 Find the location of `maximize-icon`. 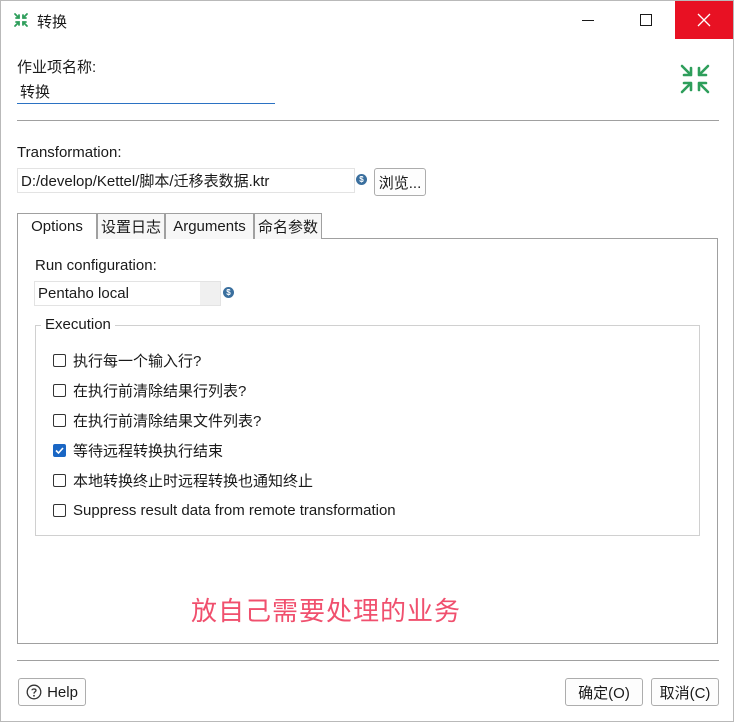

maximize-icon is located at coordinates (646, 20).